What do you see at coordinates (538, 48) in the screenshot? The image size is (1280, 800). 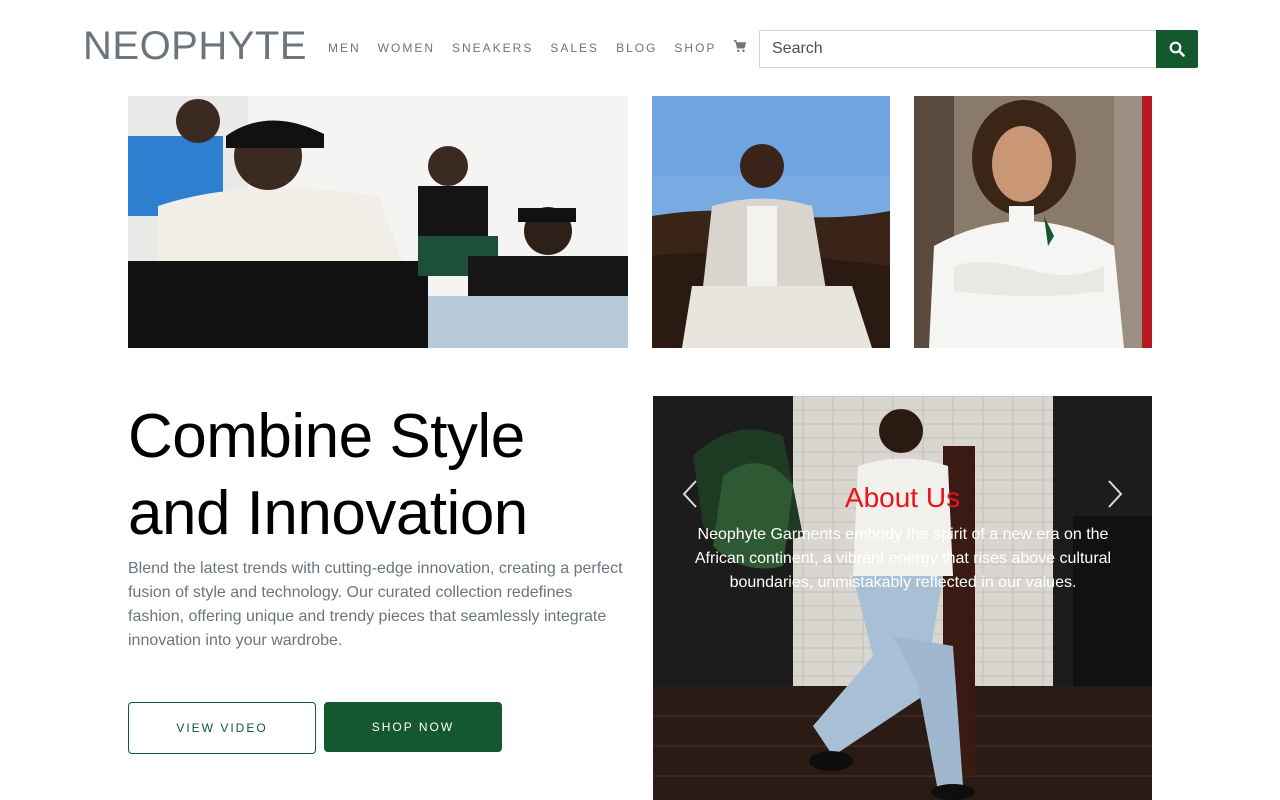 I see `main-nav: MEN WOMEN SNEAKERS SALES BLOG SHOP` at bounding box center [538, 48].